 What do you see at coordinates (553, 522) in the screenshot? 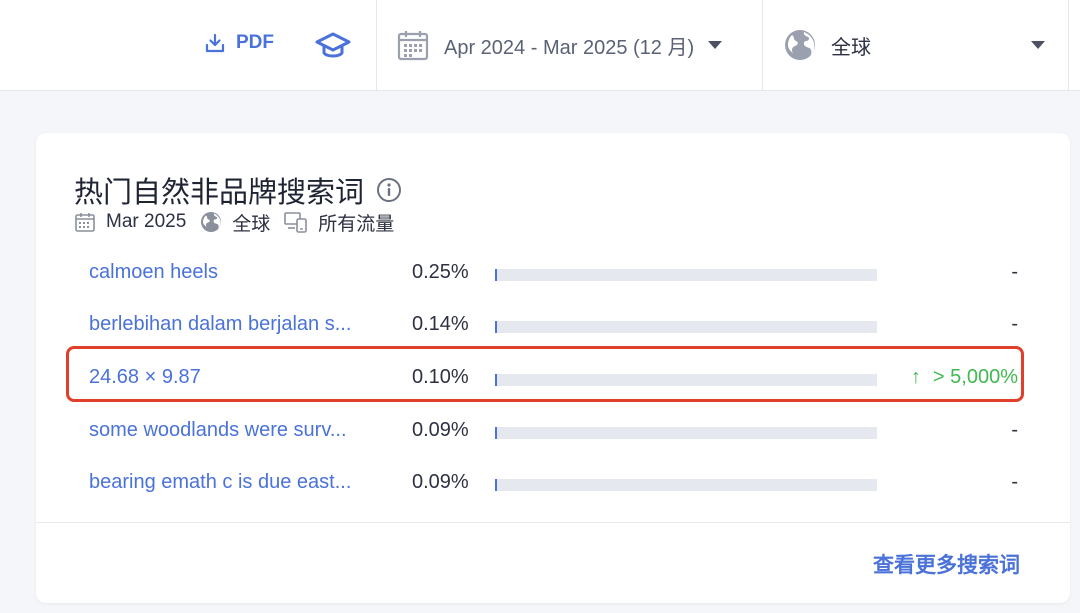
I see `card-divider` at bounding box center [553, 522].